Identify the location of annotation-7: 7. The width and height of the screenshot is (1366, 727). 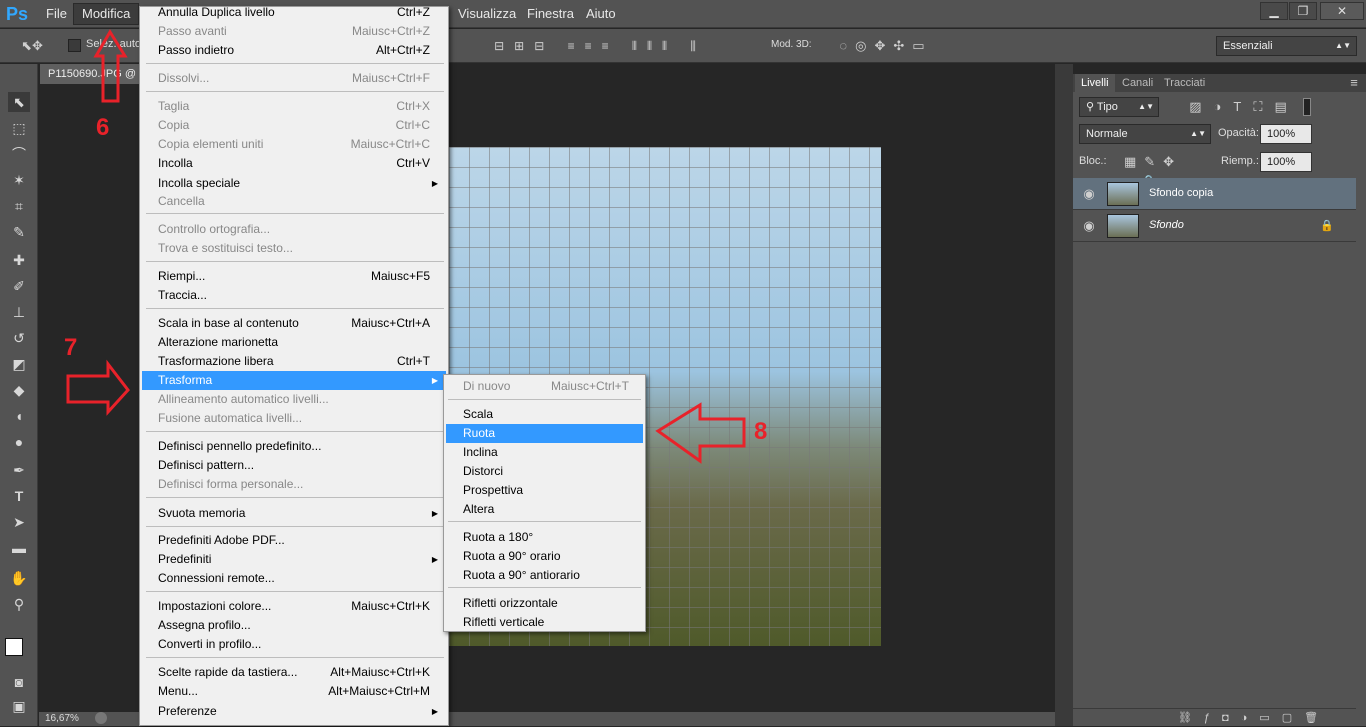
(71, 347).